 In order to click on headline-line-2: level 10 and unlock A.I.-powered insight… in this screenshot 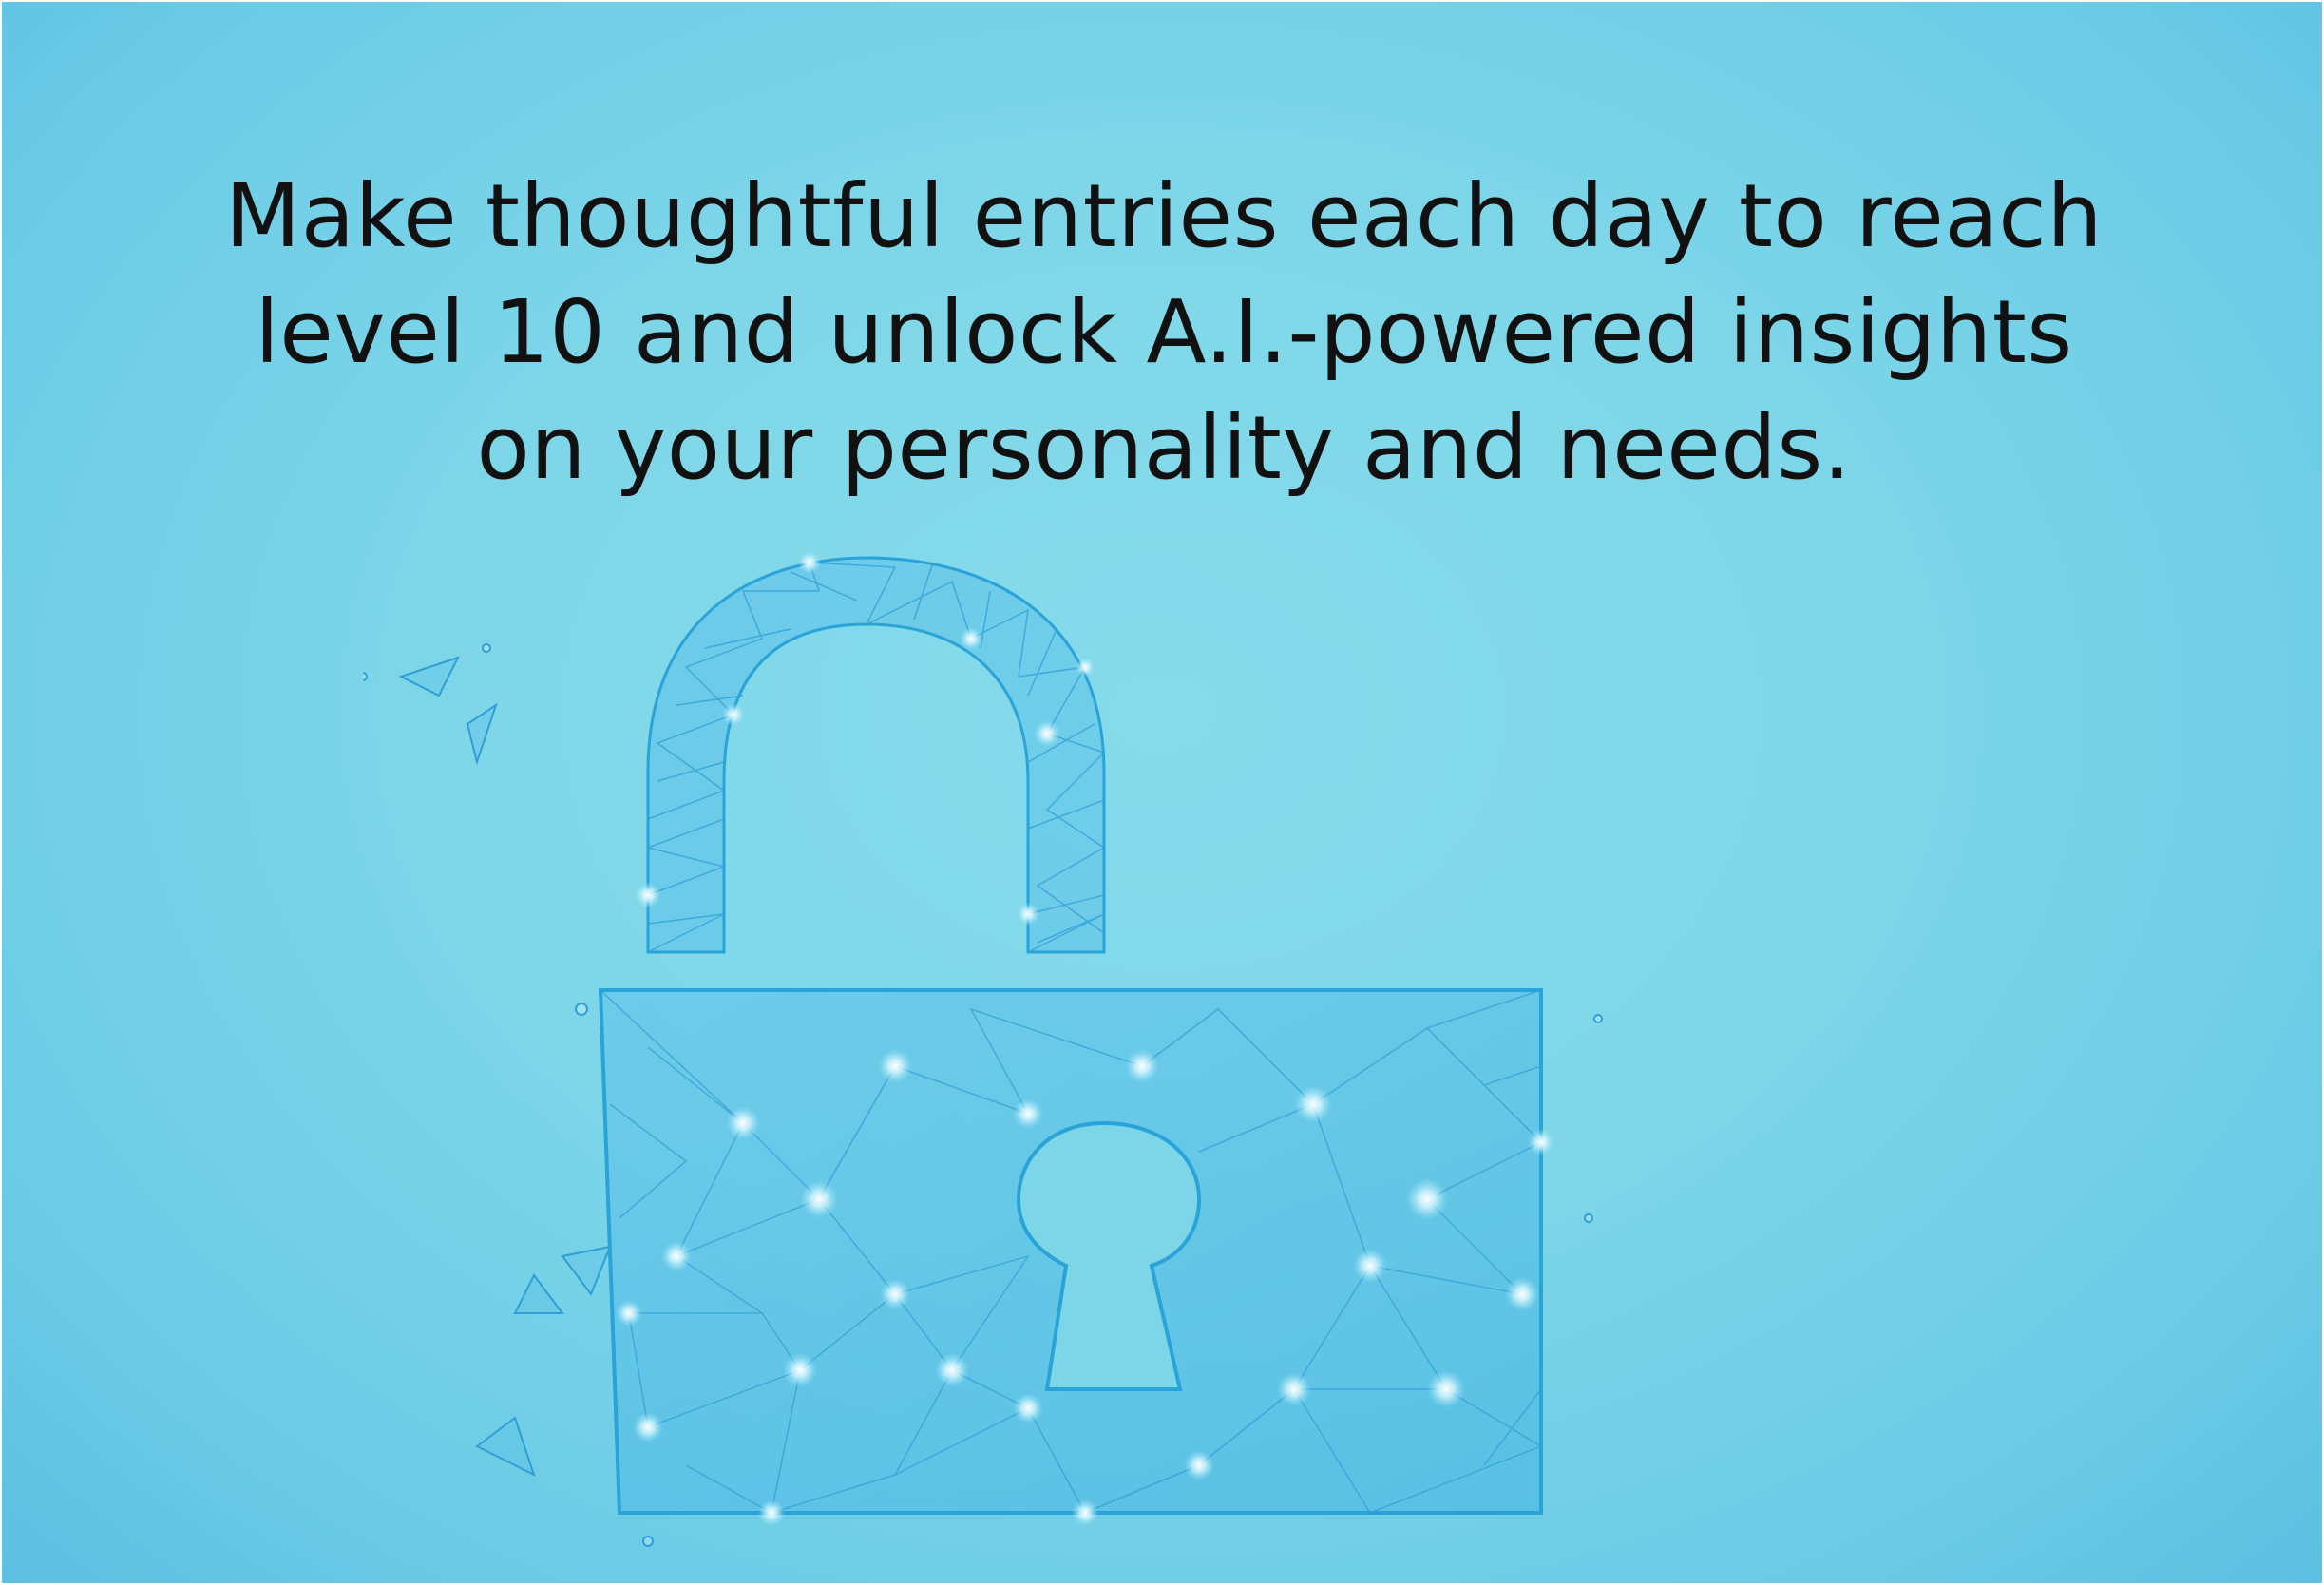, I will do `click(1164, 332)`.